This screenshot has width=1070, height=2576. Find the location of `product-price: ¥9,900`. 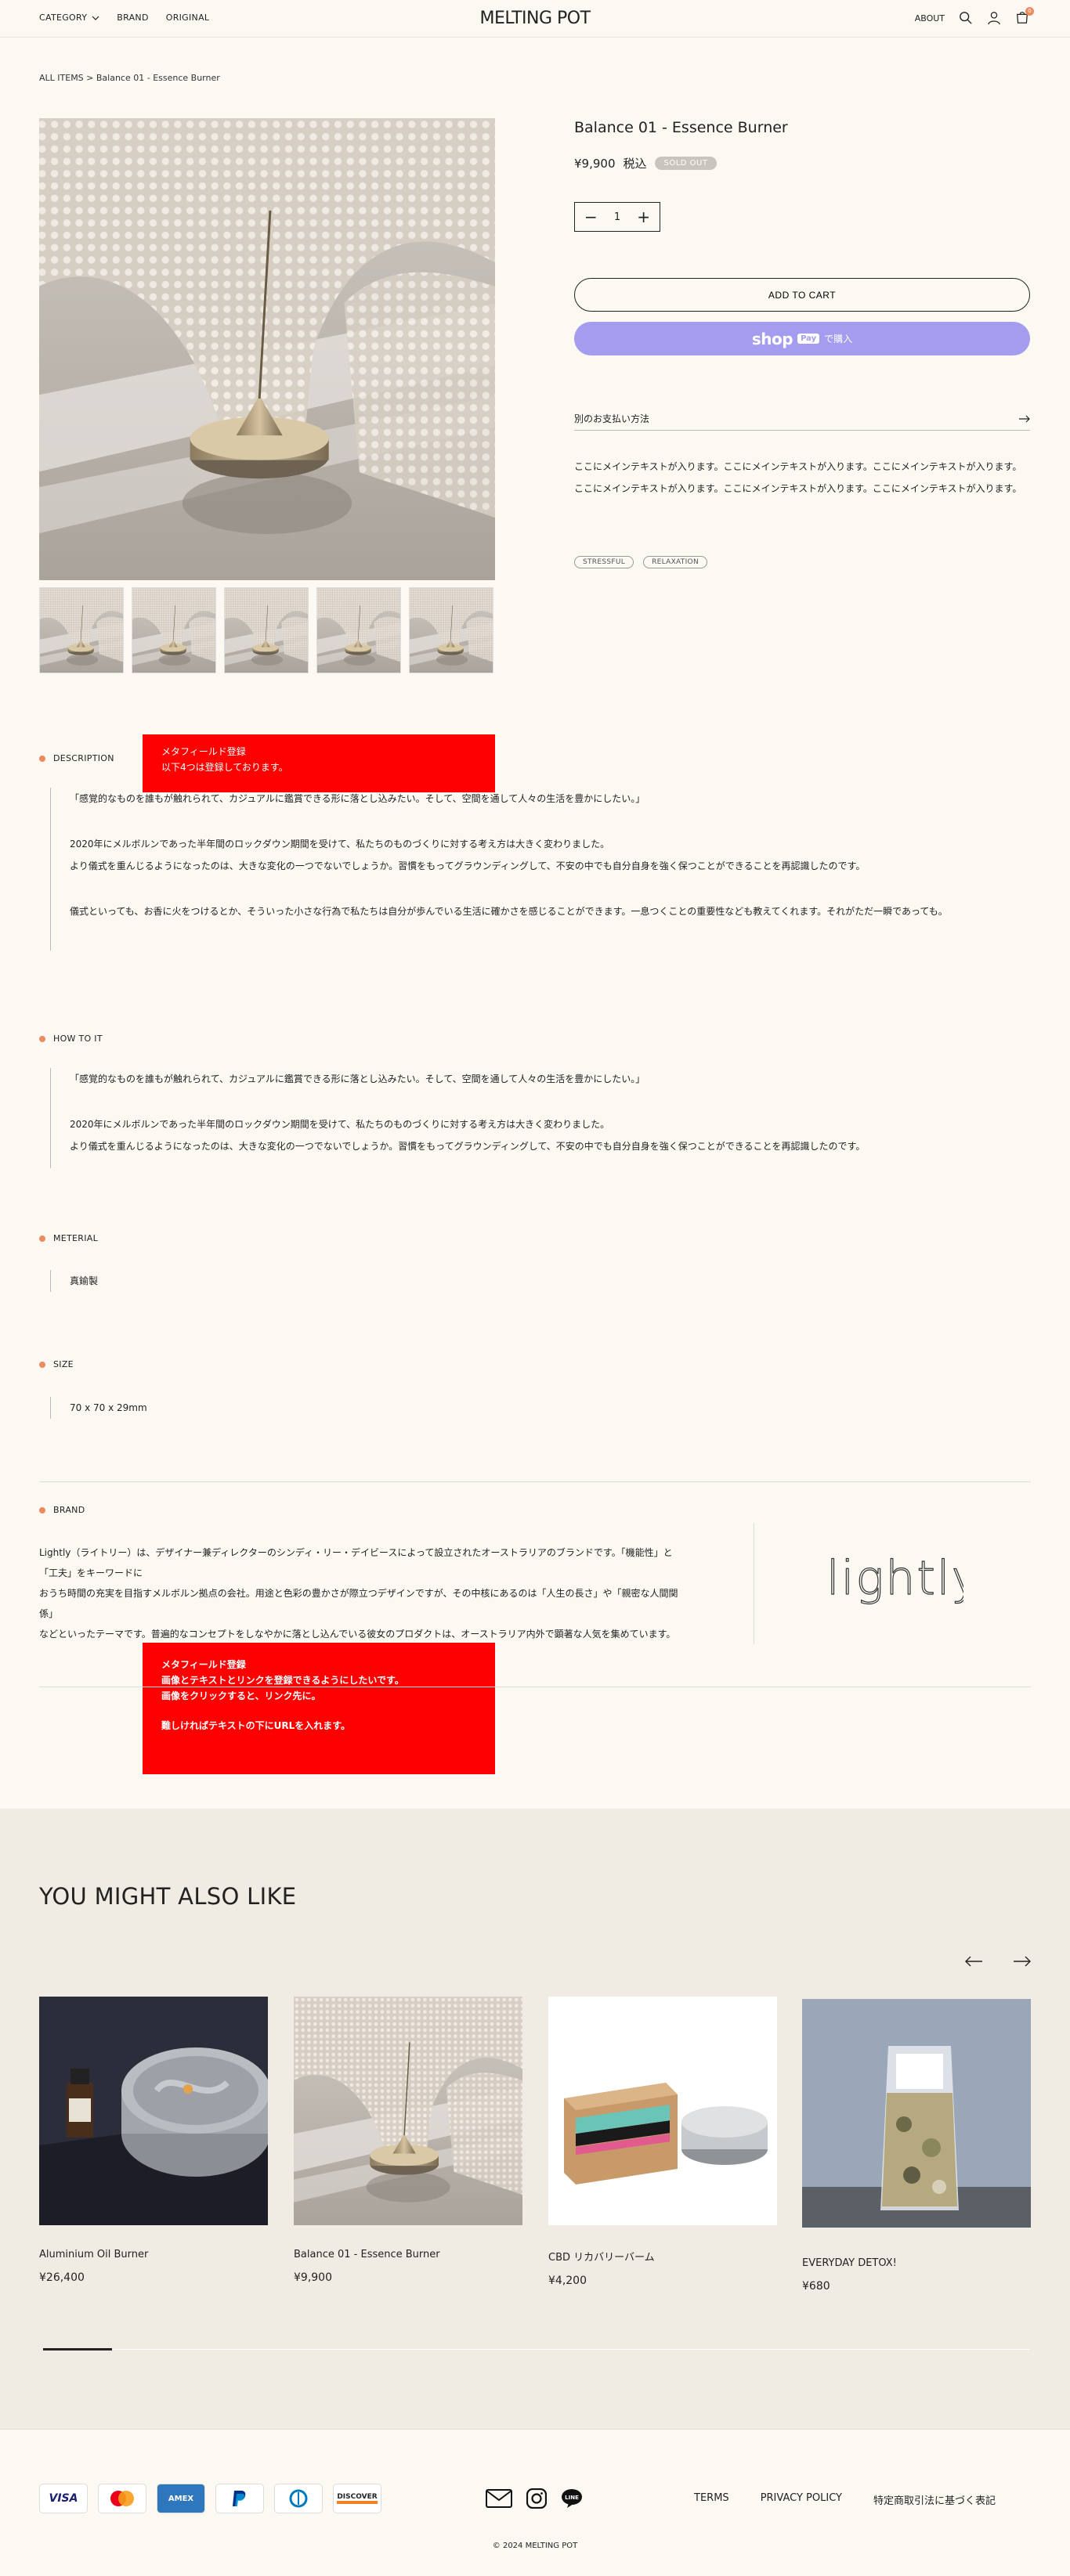

product-price: ¥9,900 is located at coordinates (595, 163).